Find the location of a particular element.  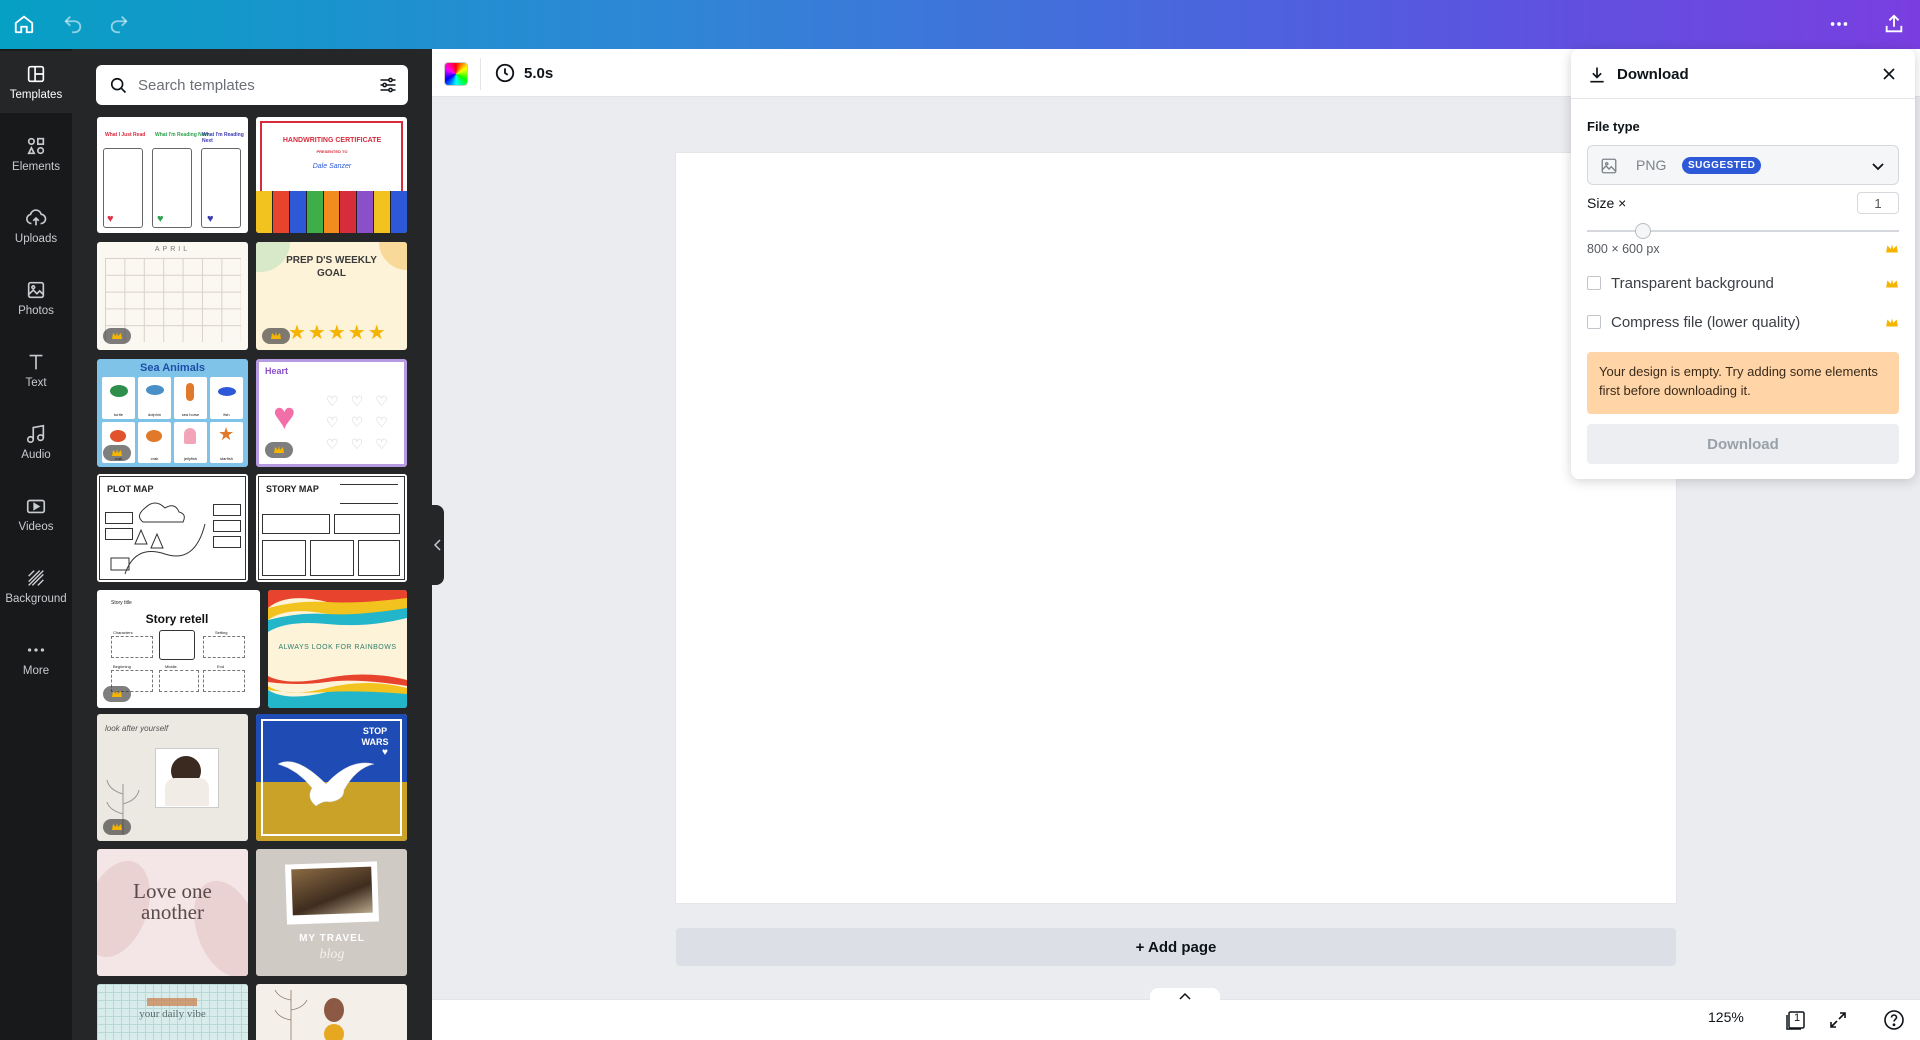

compress-file-label: Compress file (lower quality) is located at coordinates (1706, 322).